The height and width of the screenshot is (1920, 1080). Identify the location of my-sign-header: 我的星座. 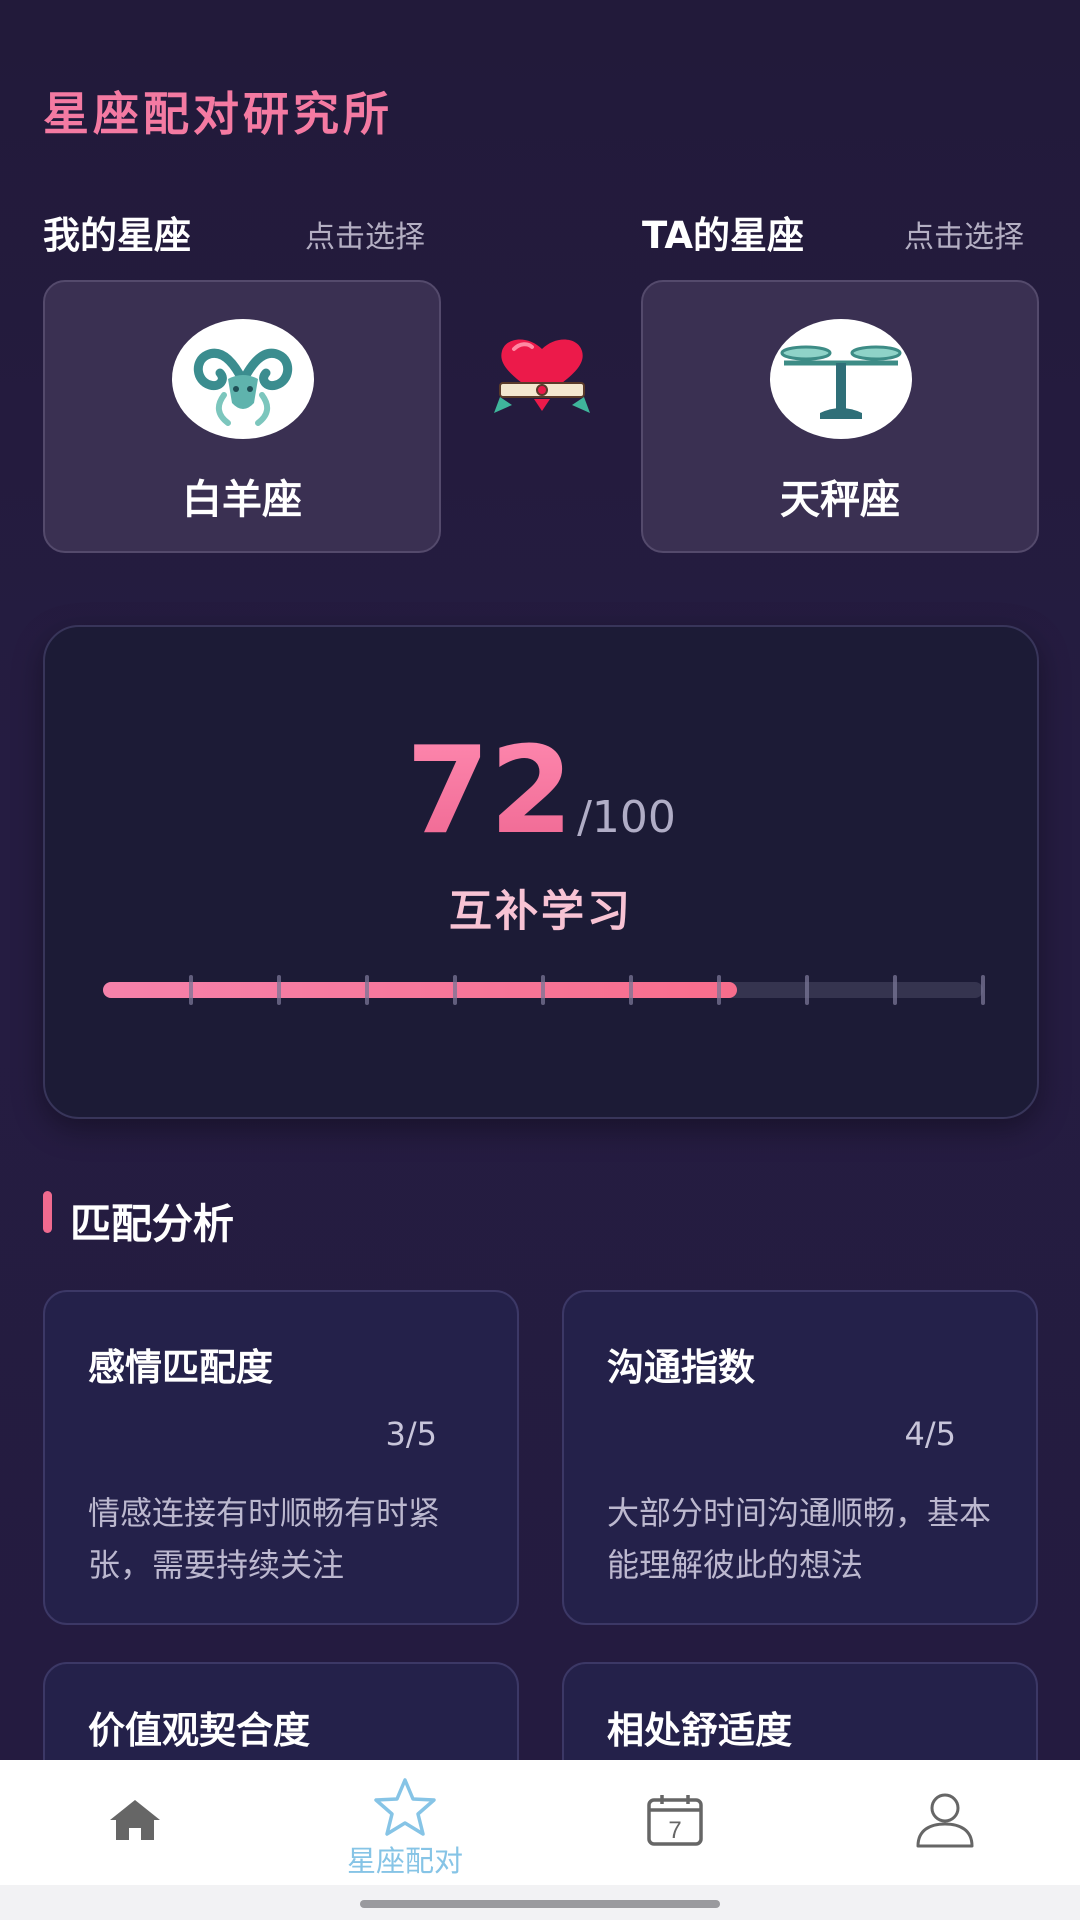
(117, 235).